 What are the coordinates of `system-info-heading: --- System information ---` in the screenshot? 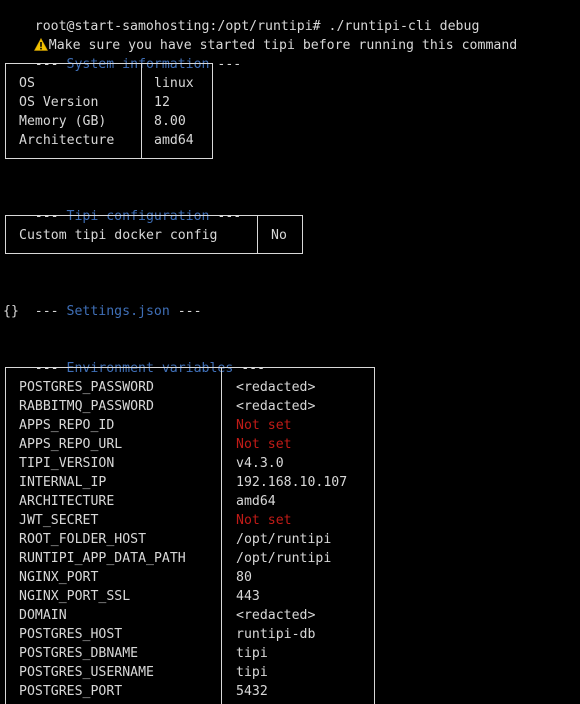 It's located at (138, 64).